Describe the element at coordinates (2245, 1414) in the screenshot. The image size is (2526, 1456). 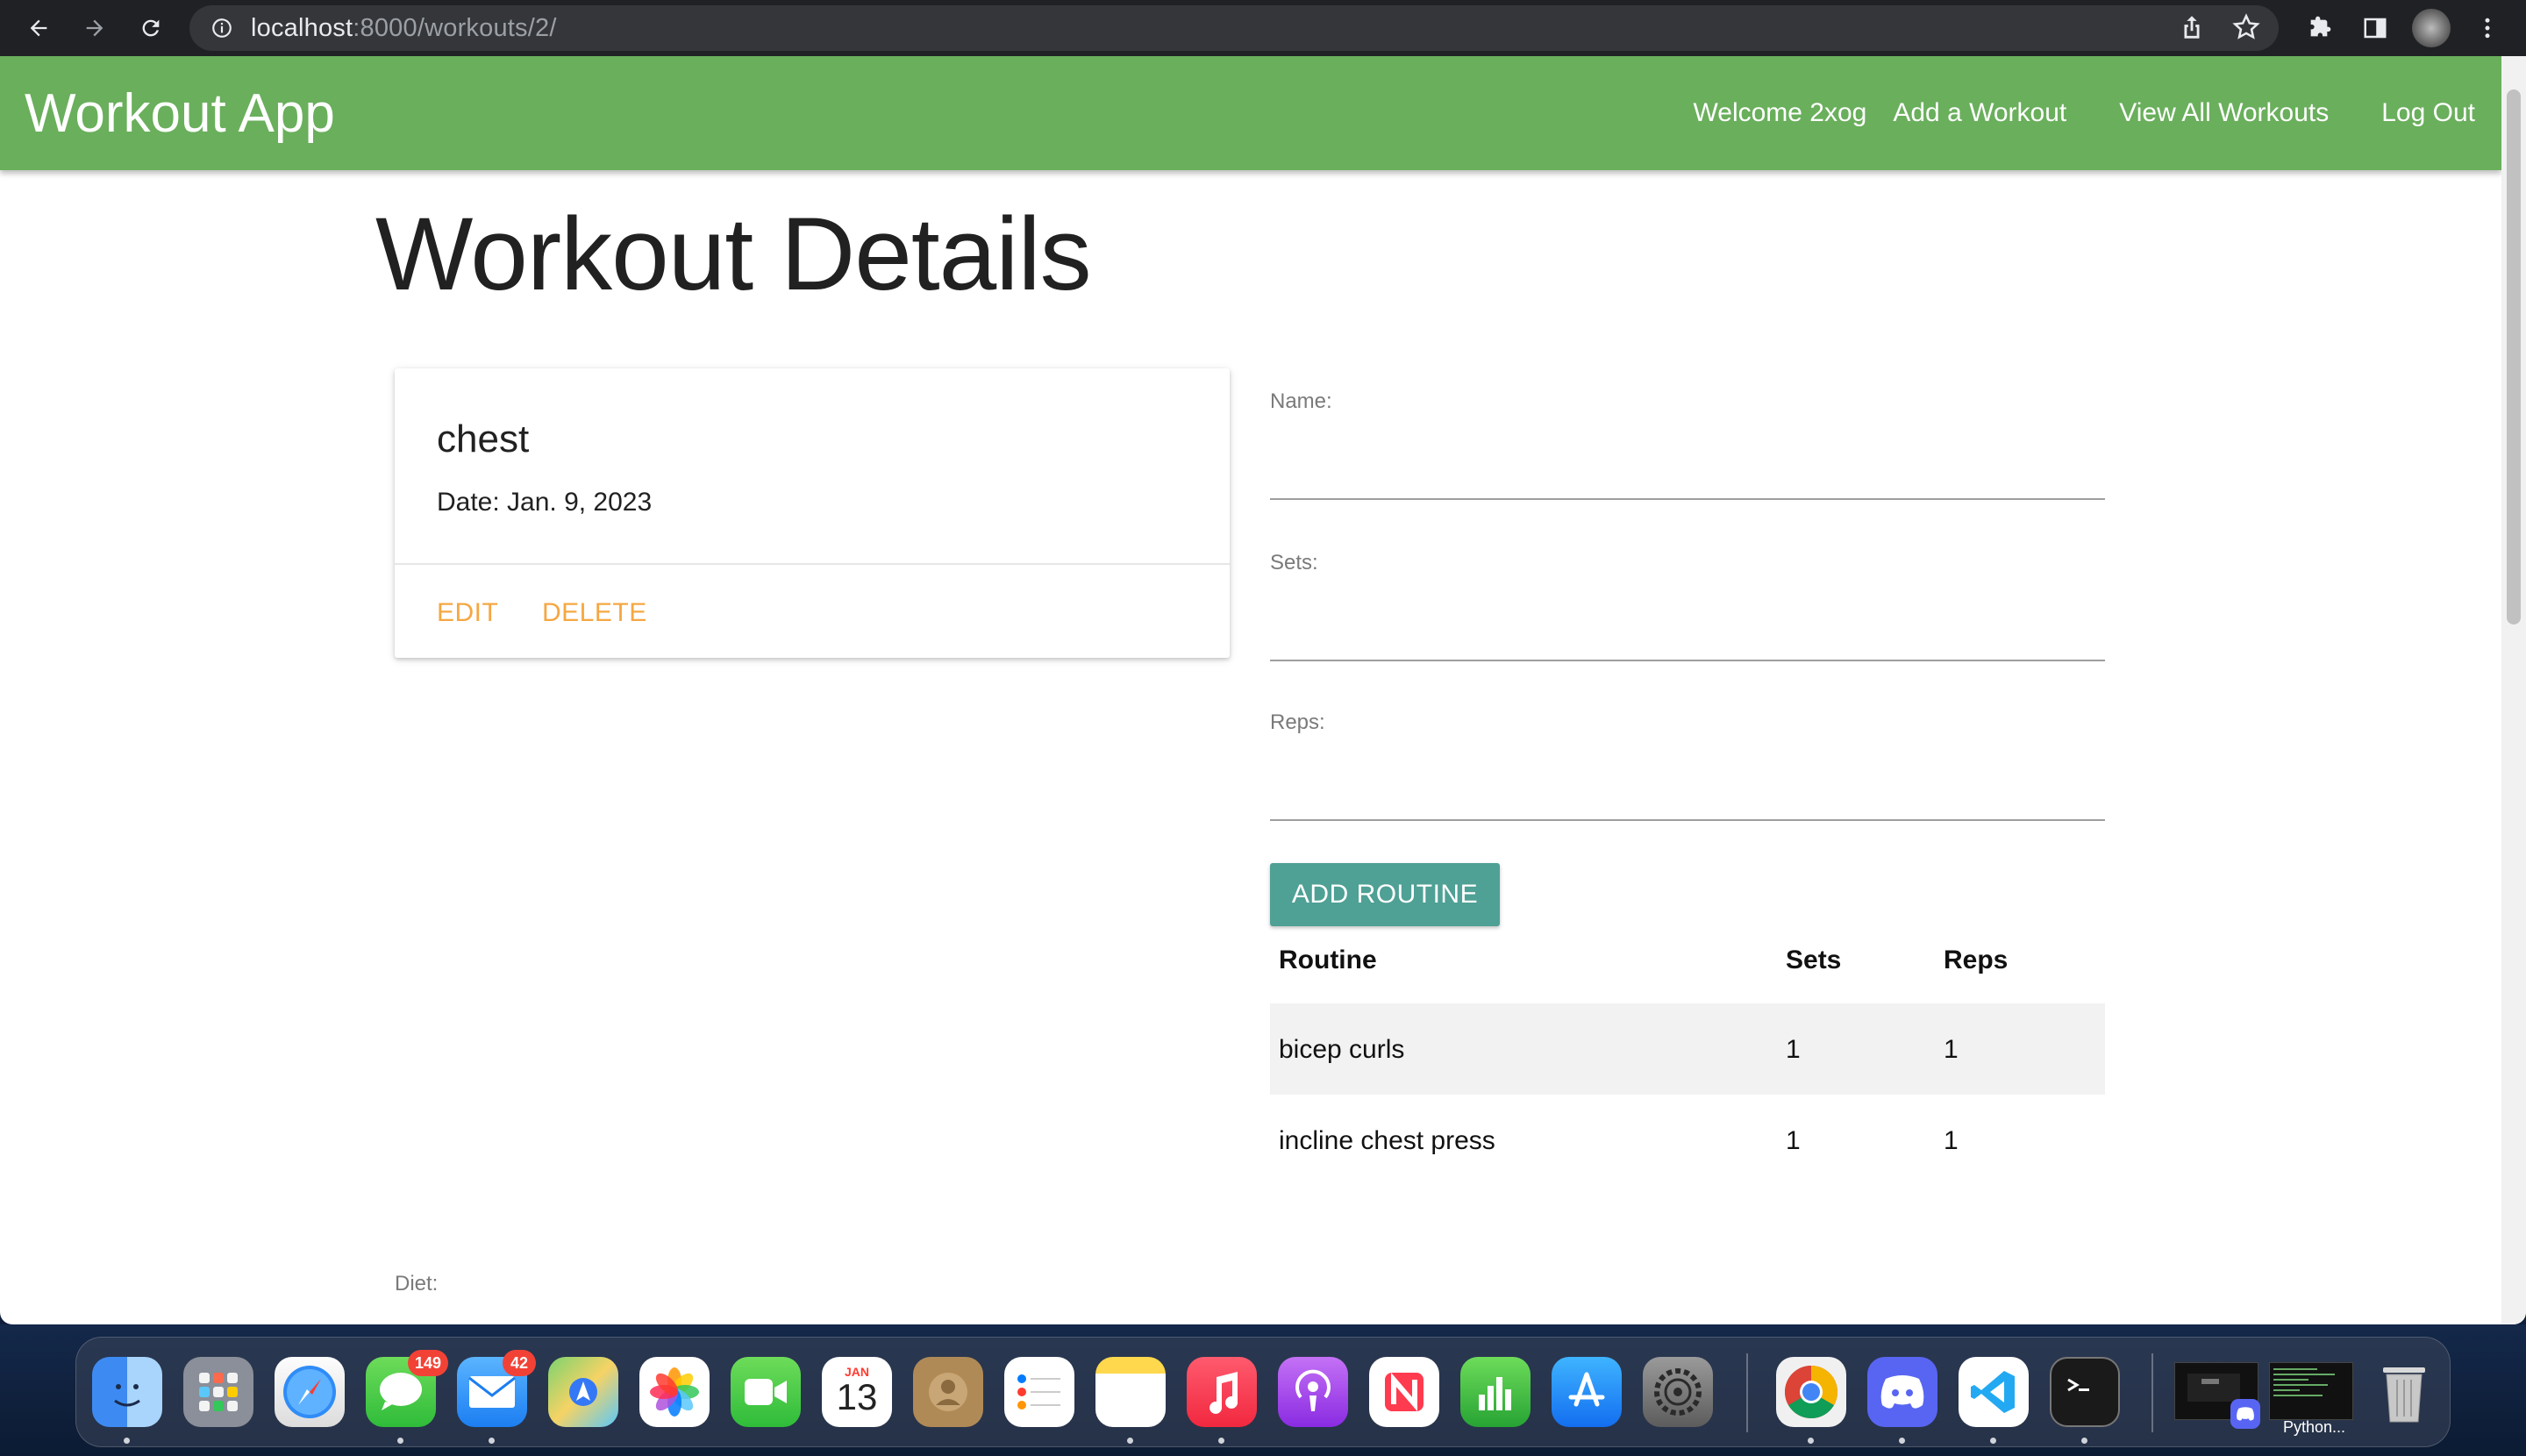
I see `discord-mini-icon` at that location.